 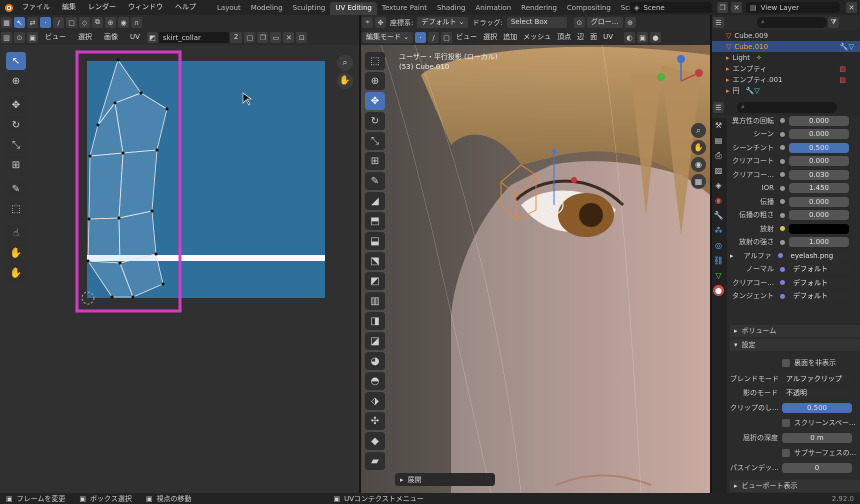 What do you see at coordinates (718, 290) in the screenshot?
I see `material-tab-icon: ●` at bounding box center [718, 290].